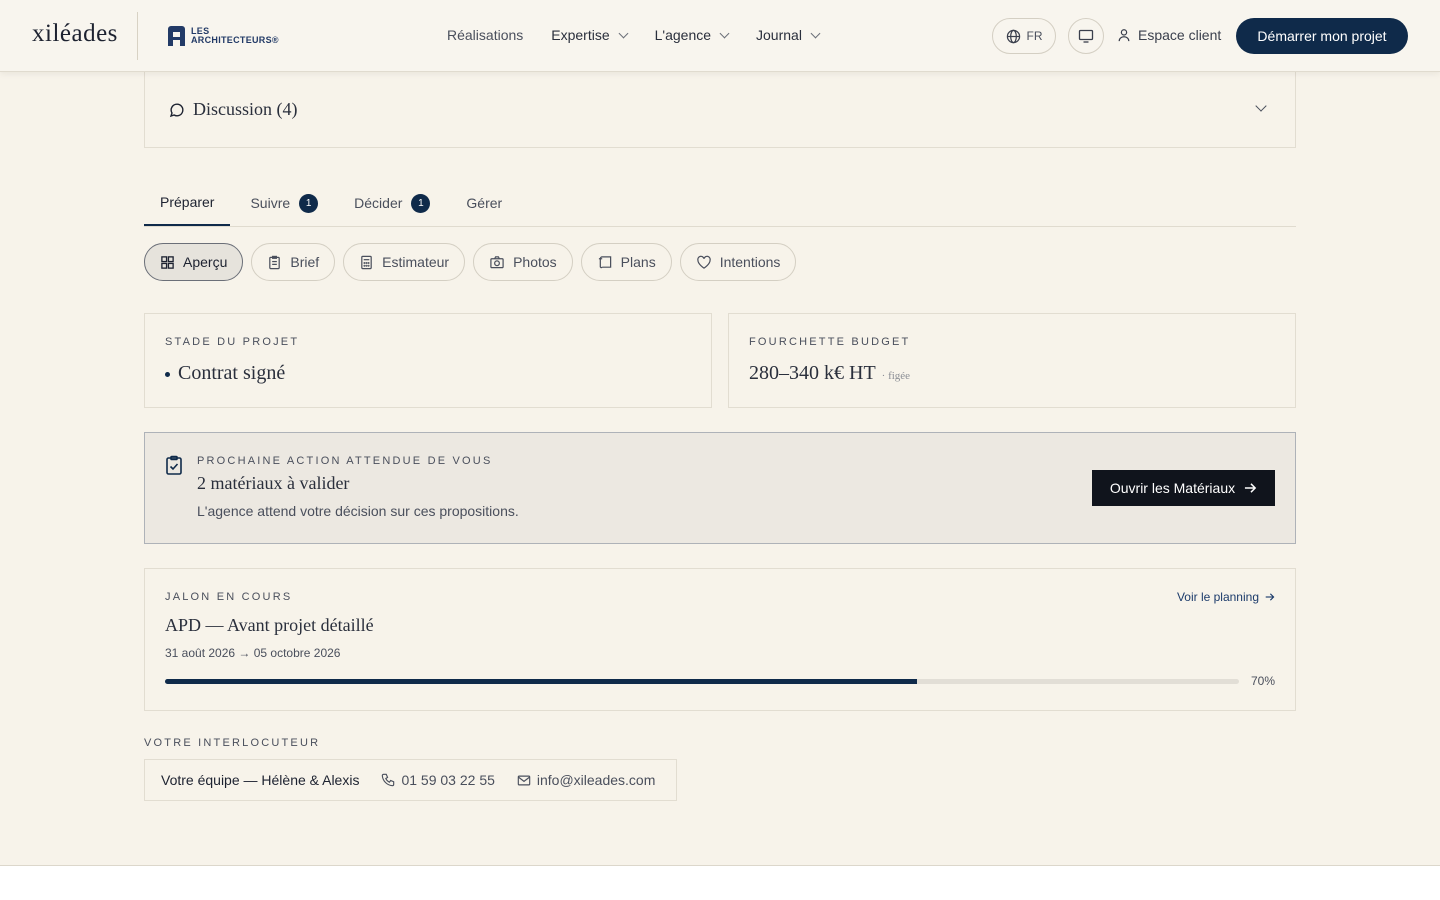 This screenshot has width=1440, height=900. I want to click on pill-photos: Photos, so click(523, 262).